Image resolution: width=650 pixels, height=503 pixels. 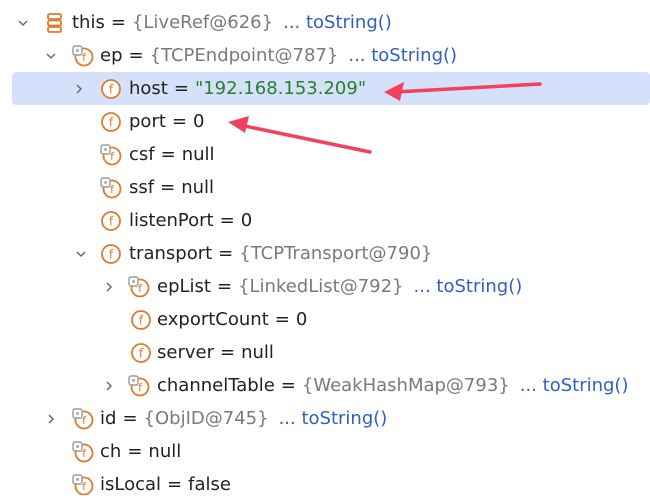 I want to click on variable-ref: {ObjID@745}, so click(x=206, y=418).